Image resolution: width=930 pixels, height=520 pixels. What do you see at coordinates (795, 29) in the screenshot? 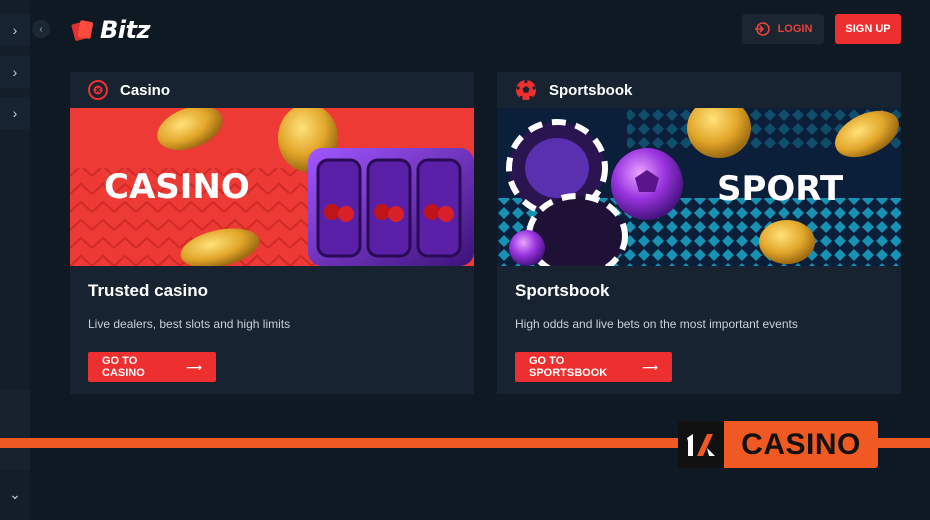
I see `login-label: LOGIN` at bounding box center [795, 29].